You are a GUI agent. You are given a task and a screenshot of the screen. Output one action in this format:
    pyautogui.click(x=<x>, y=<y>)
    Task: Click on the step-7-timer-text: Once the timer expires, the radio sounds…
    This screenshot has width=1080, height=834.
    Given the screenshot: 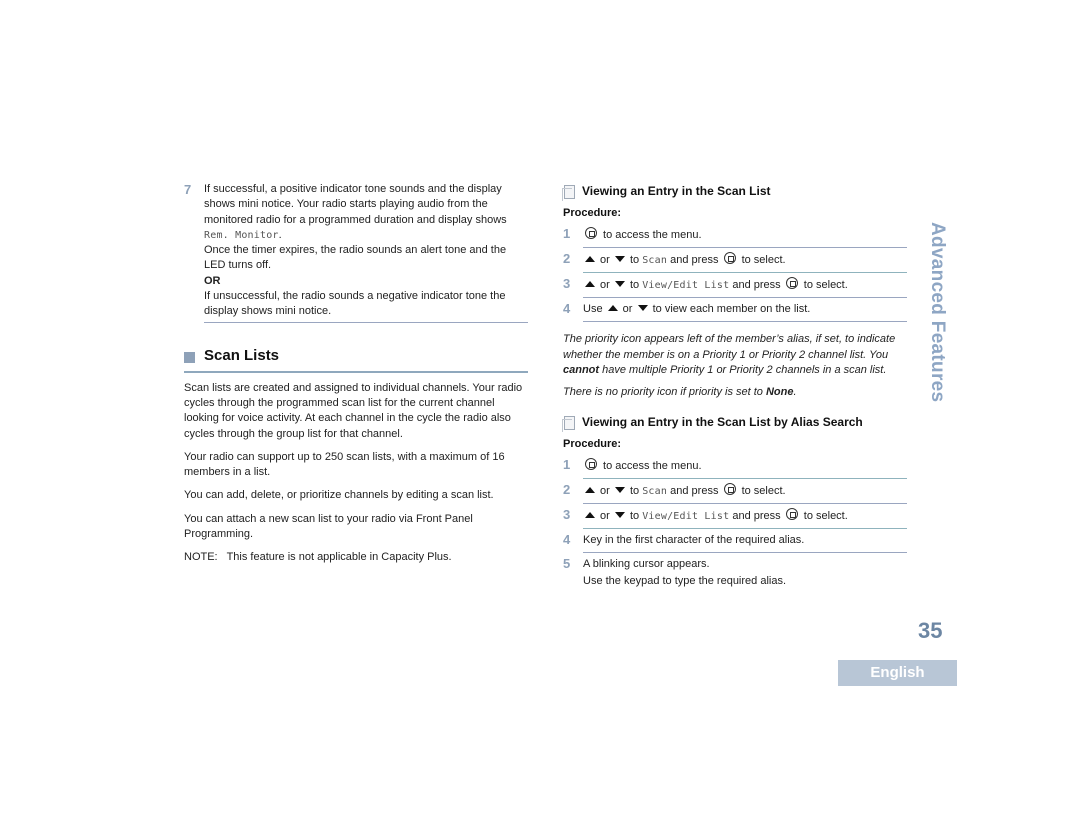 What is the action you would take?
    pyautogui.click(x=355, y=258)
    